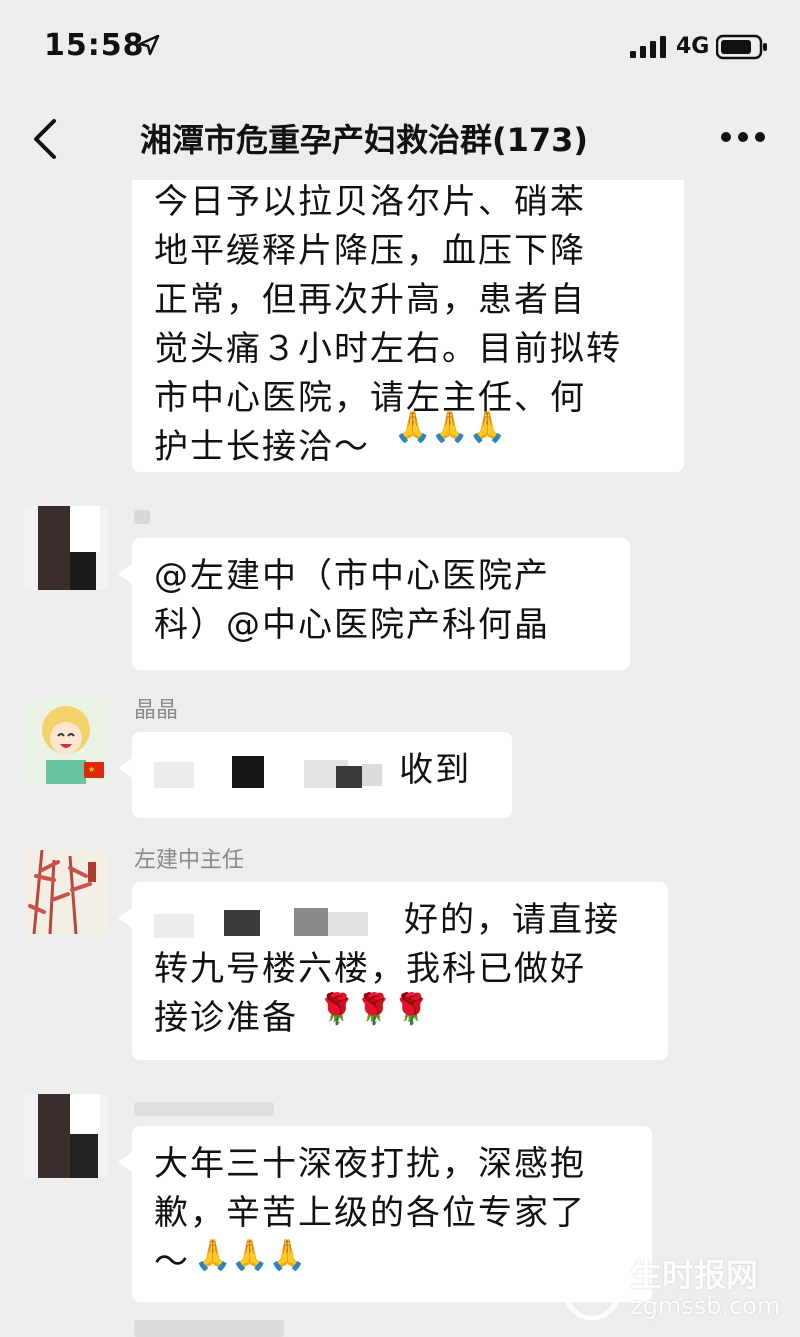 The image size is (800, 1337). What do you see at coordinates (94, 45) in the screenshot?
I see `status-time: 15:58` at bounding box center [94, 45].